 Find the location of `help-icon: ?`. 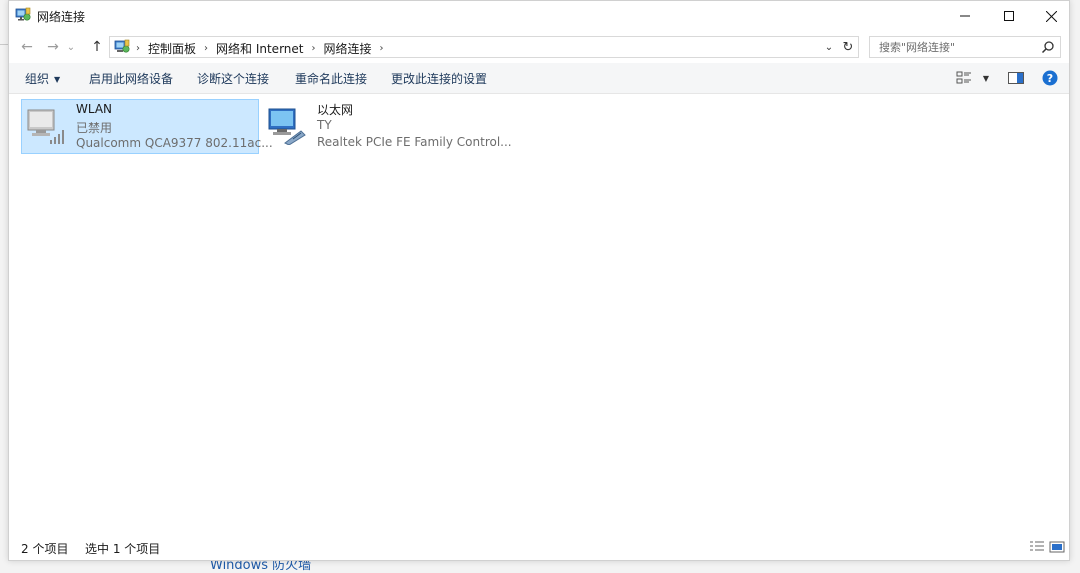

help-icon: ? is located at coordinates (1050, 78).